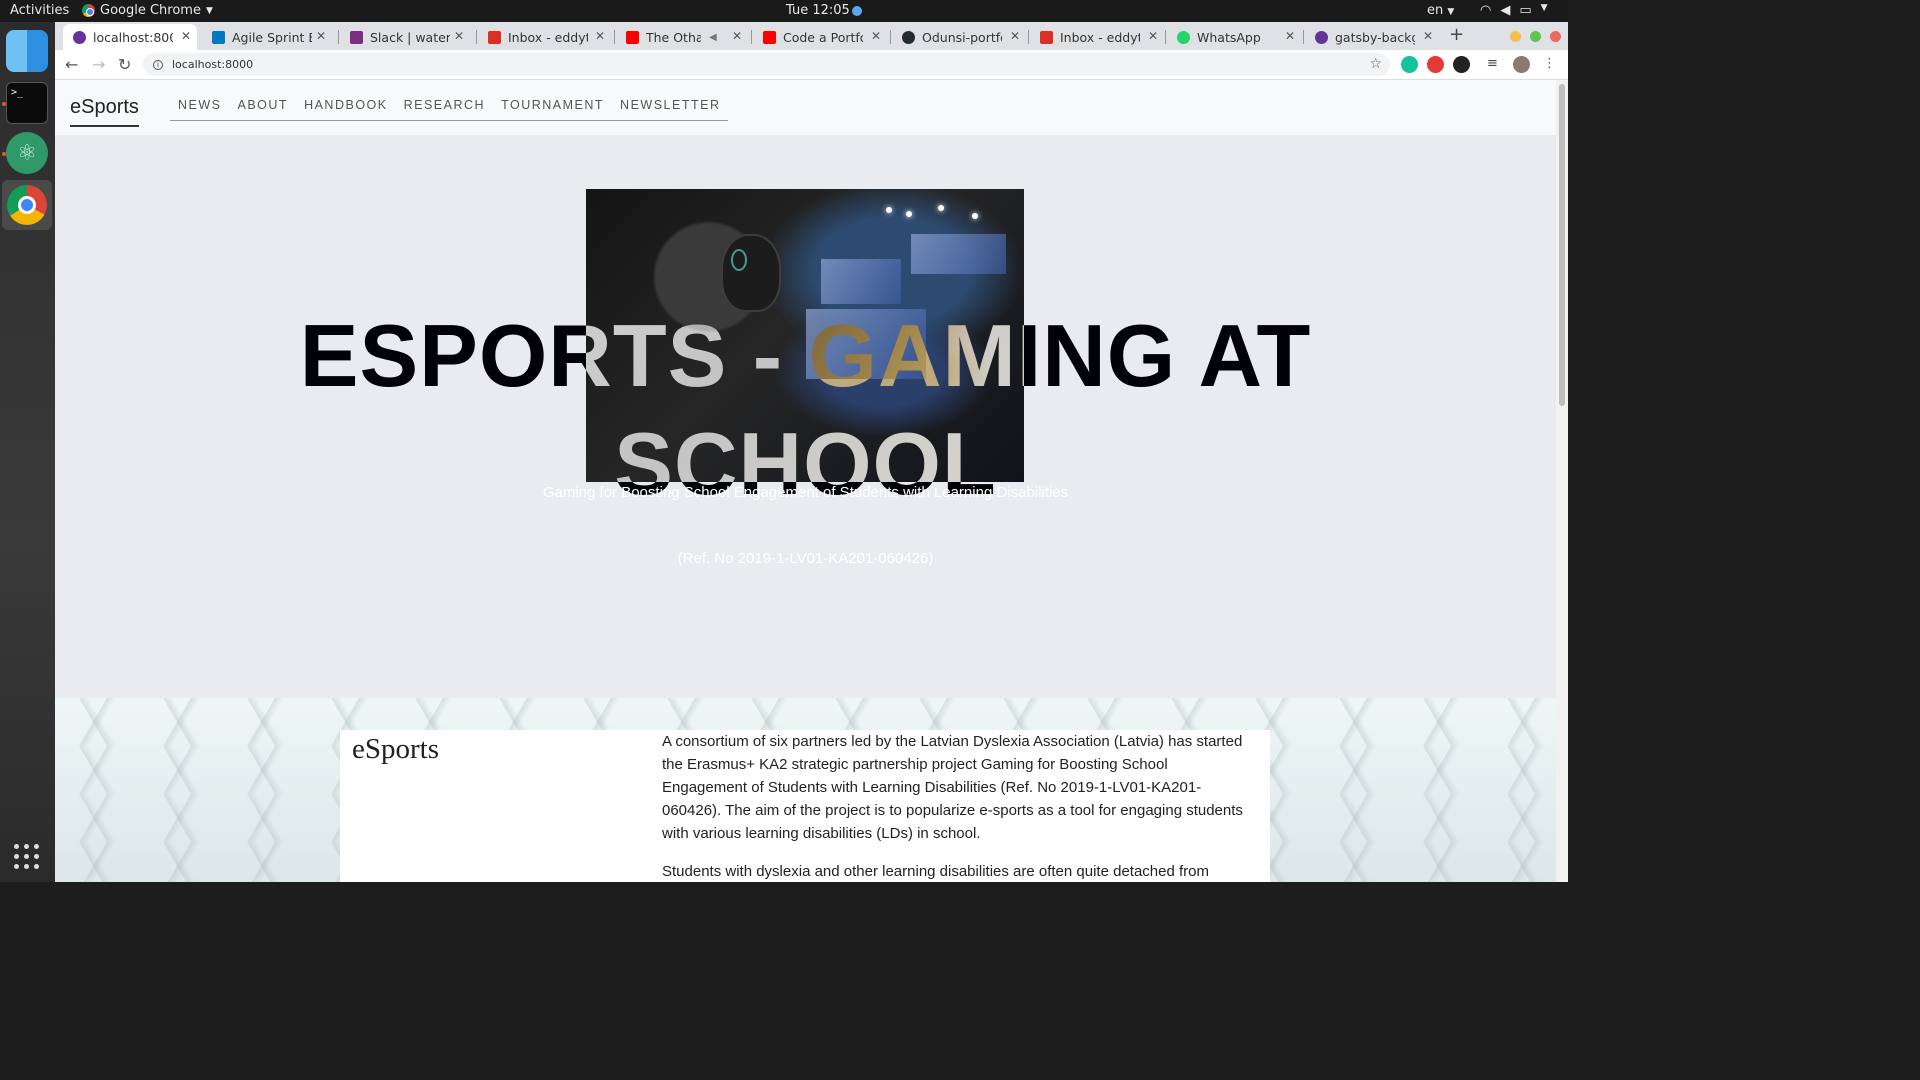 This screenshot has width=1920, height=1080. I want to click on minimize-button, so click(1515, 36).